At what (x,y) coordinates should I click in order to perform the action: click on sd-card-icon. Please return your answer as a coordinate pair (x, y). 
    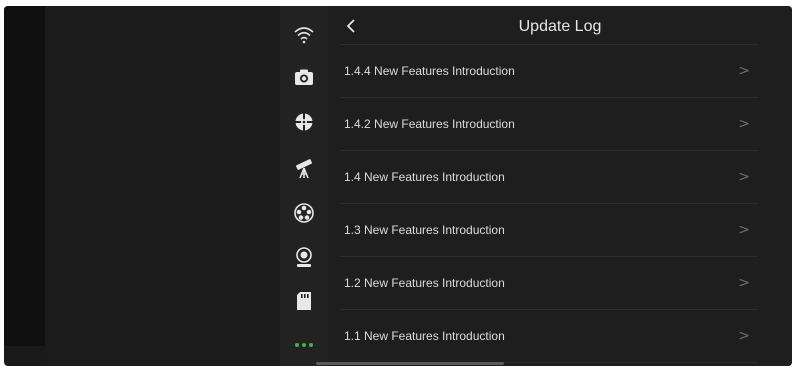
    Looking at the image, I should click on (304, 301).